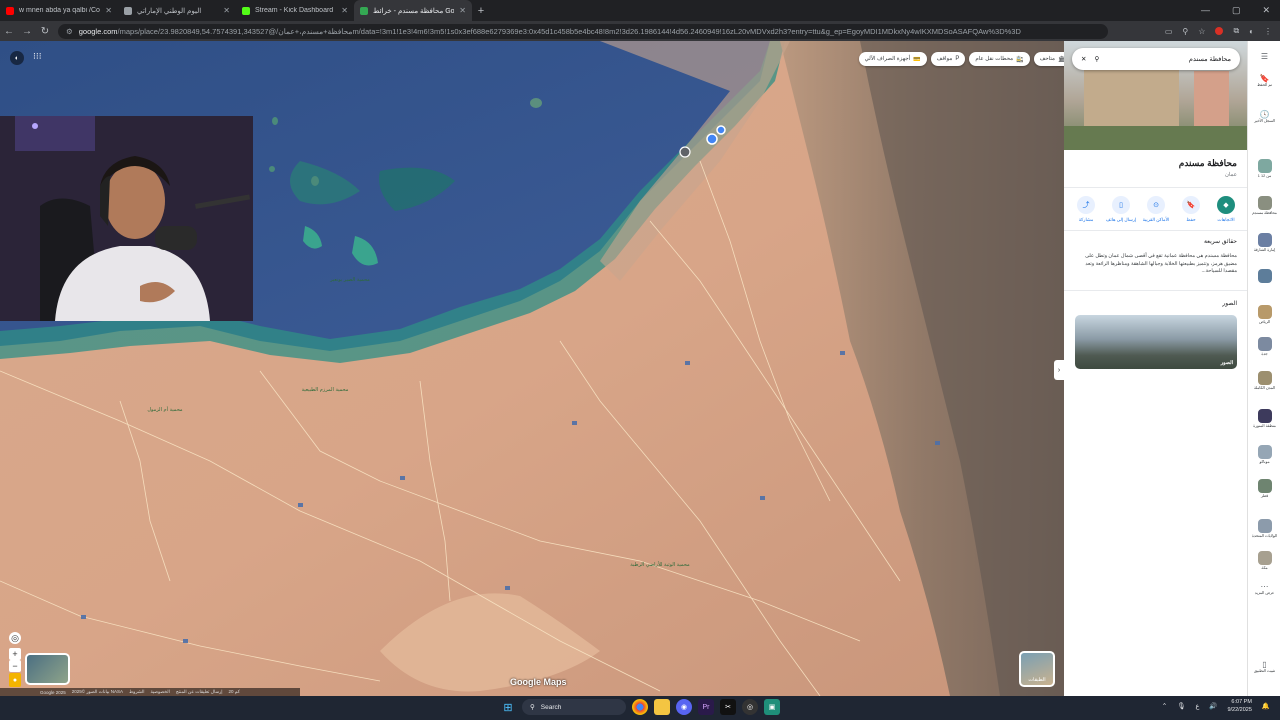  I want to click on rail-item: مكة, so click(1264, 561).